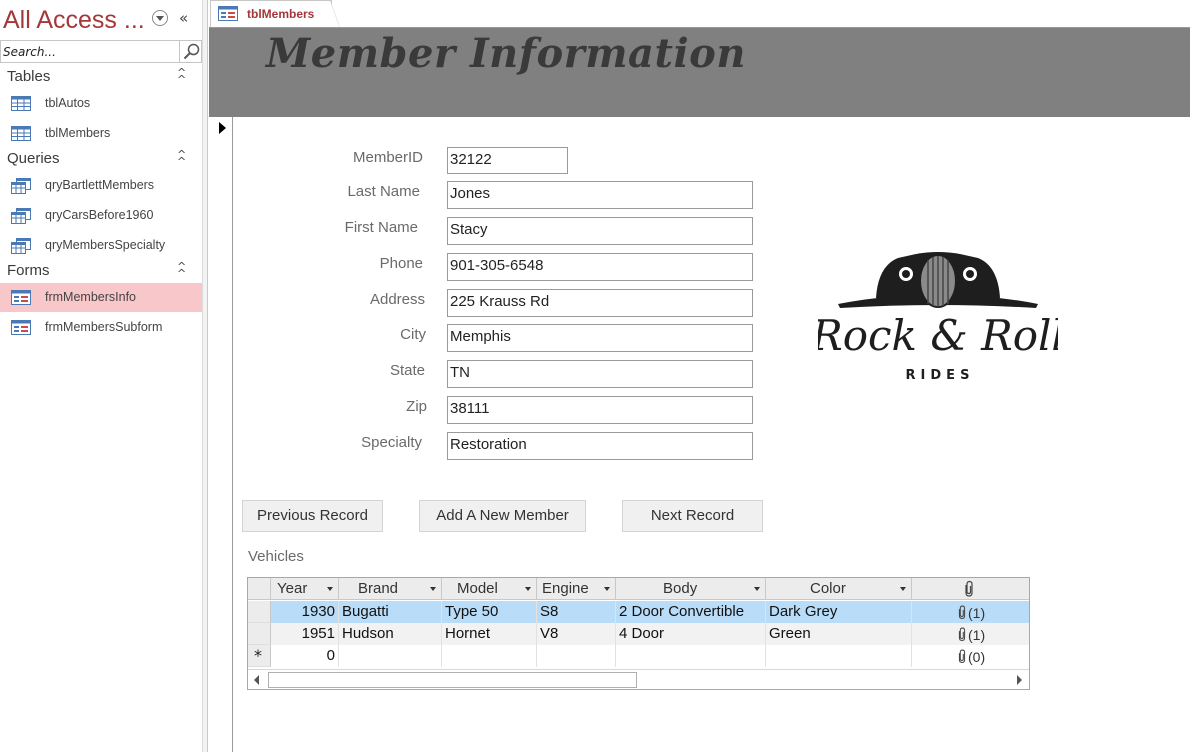 The width and height of the screenshot is (1190, 752). I want to click on cell-brand, so click(390, 656).